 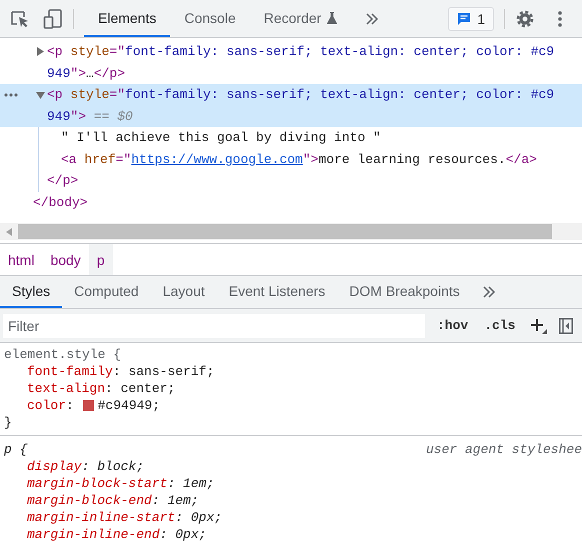 What do you see at coordinates (60, 203) in the screenshot?
I see `dom-code-line: </body>` at bounding box center [60, 203].